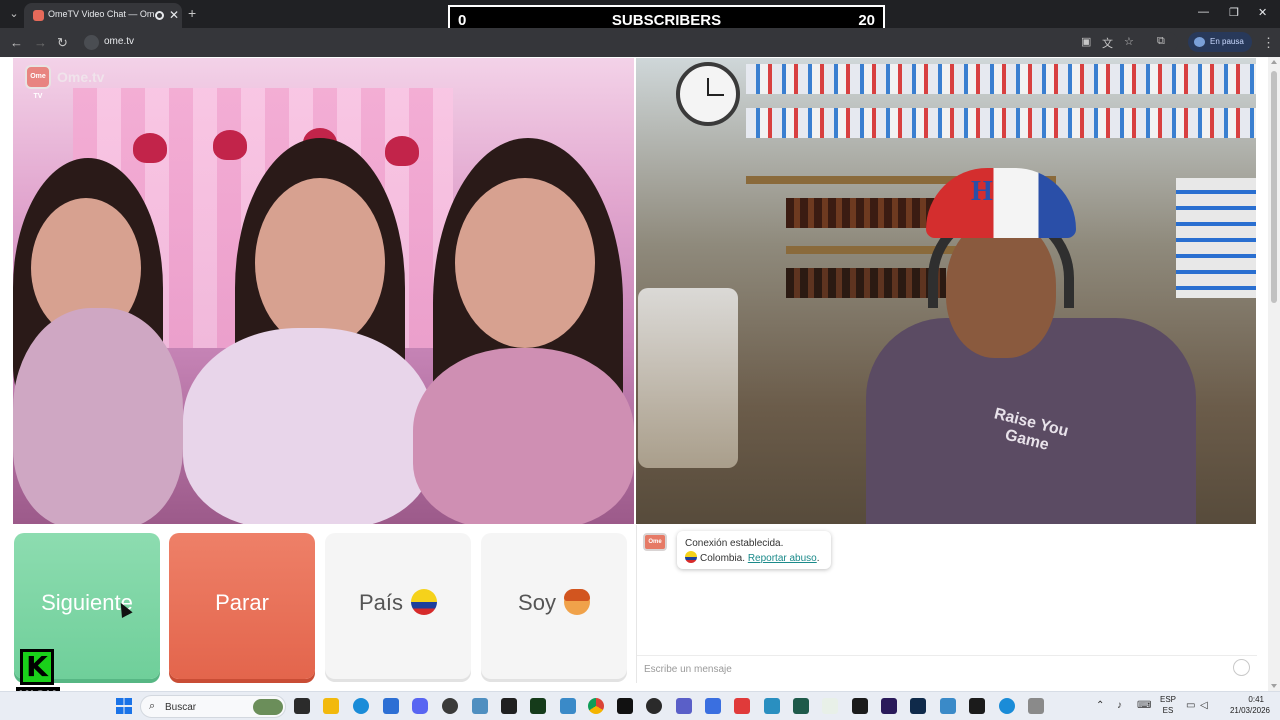 The height and width of the screenshot is (720, 1280). I want to click on keyboard-icon: ⌨, so click(1144, 705).